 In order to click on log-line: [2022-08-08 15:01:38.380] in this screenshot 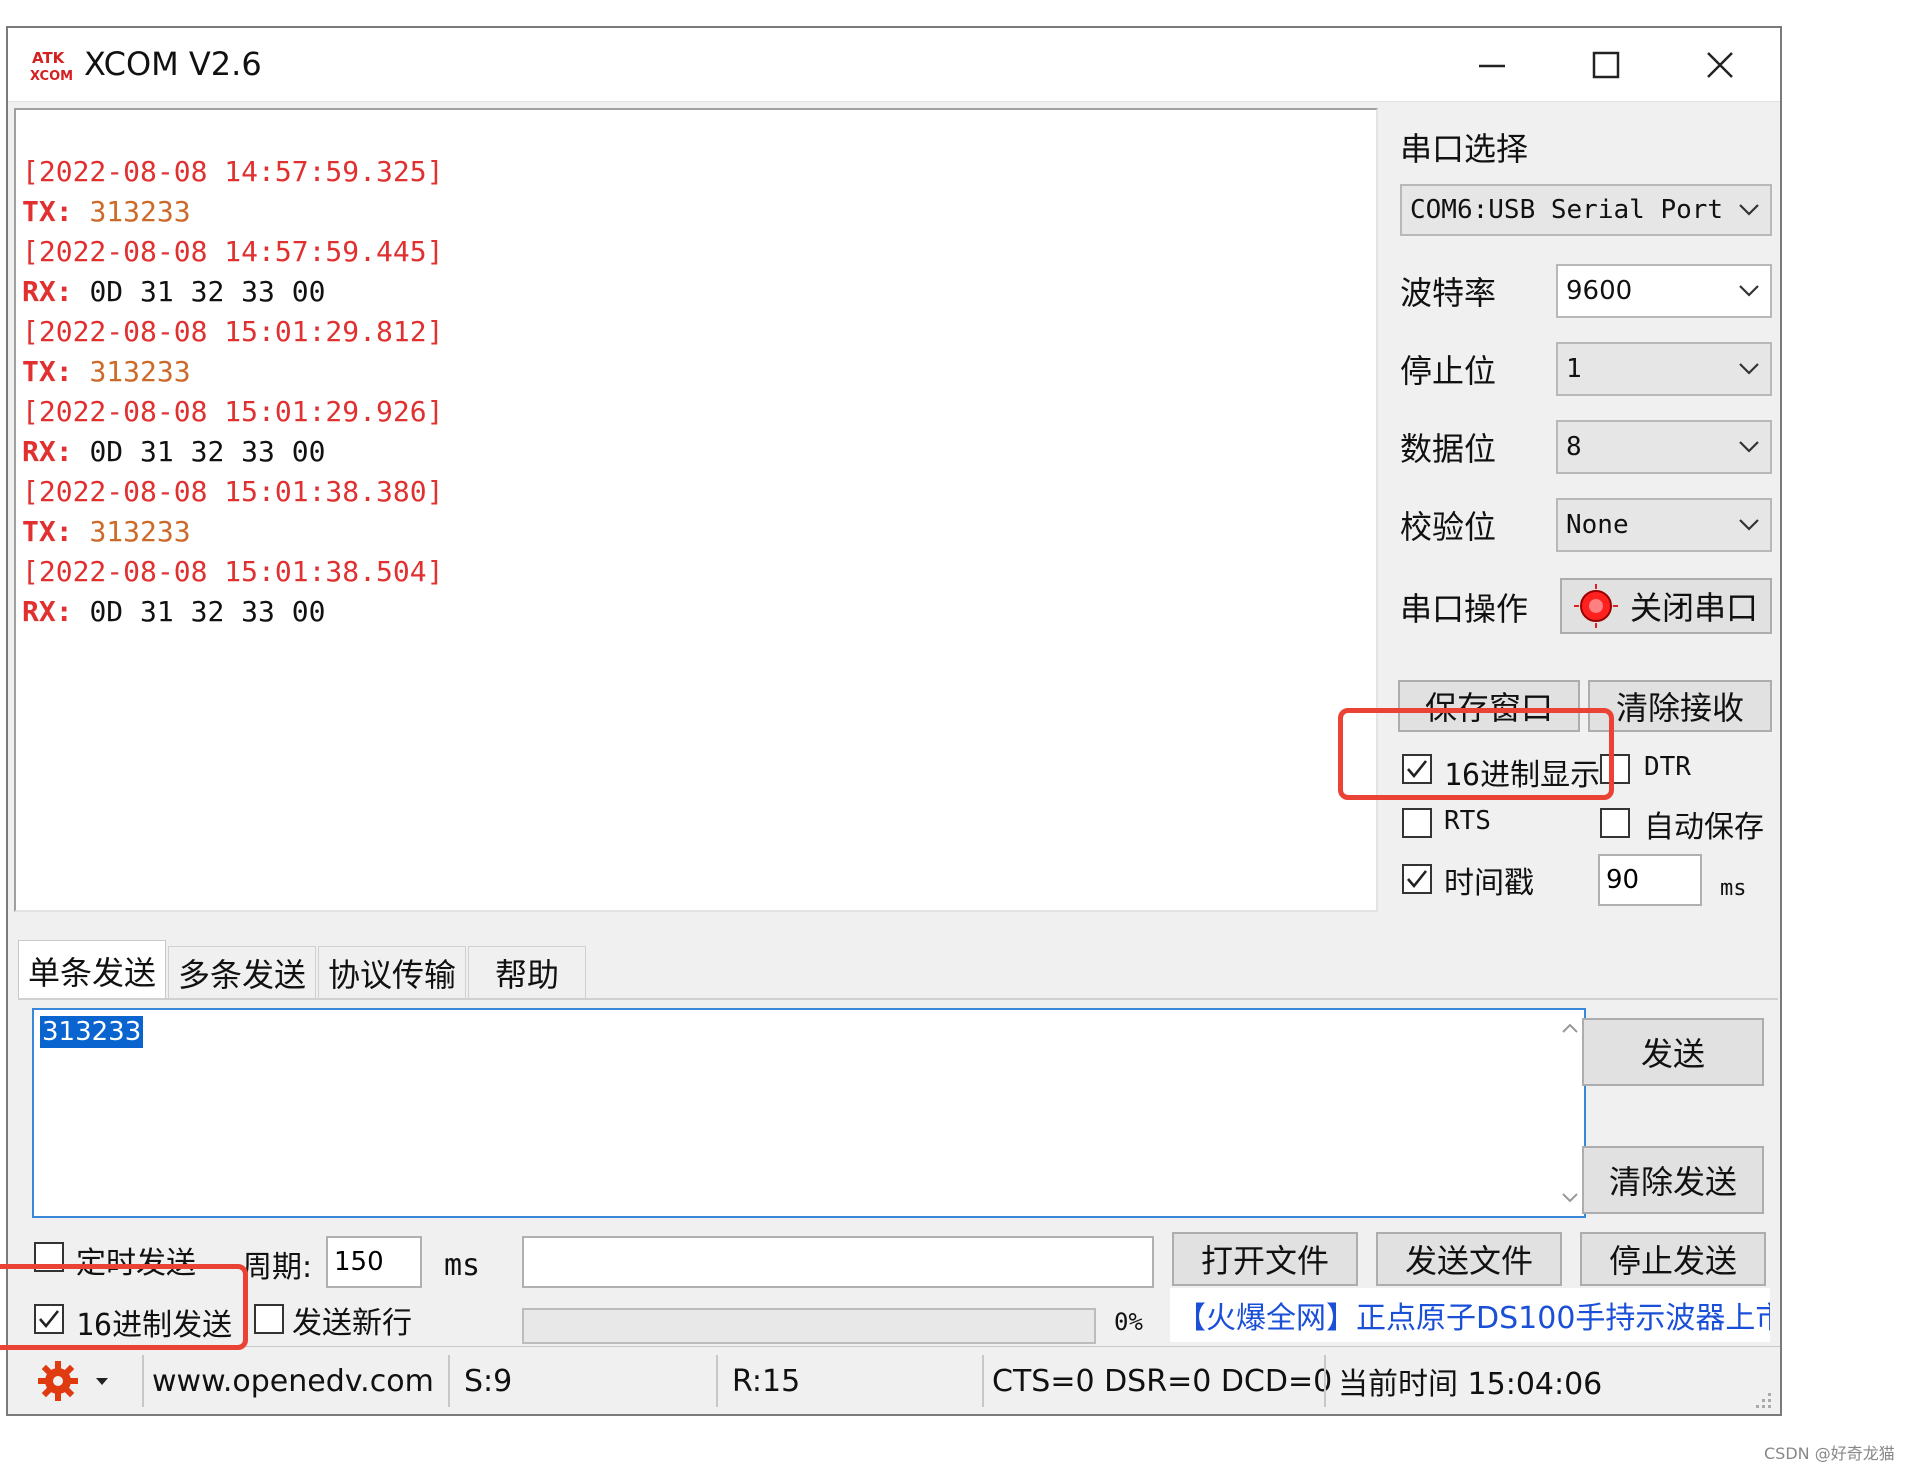, I will do `click(232, 492)`.